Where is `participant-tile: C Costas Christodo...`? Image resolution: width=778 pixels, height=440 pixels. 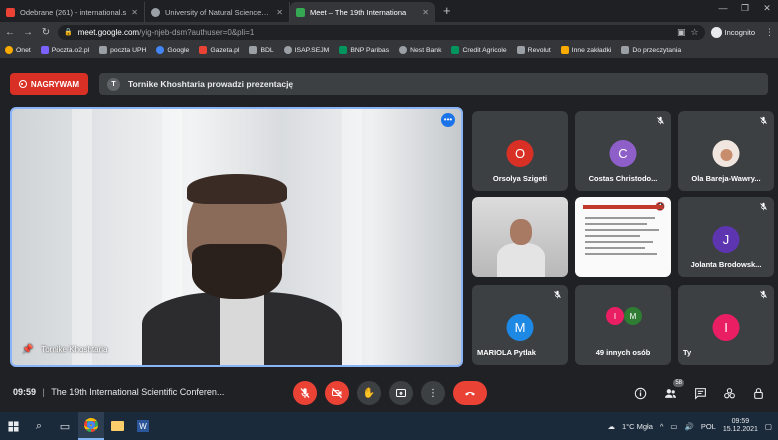 participant-tile: C Costas Christodo... is located at coordinates (623, 151).